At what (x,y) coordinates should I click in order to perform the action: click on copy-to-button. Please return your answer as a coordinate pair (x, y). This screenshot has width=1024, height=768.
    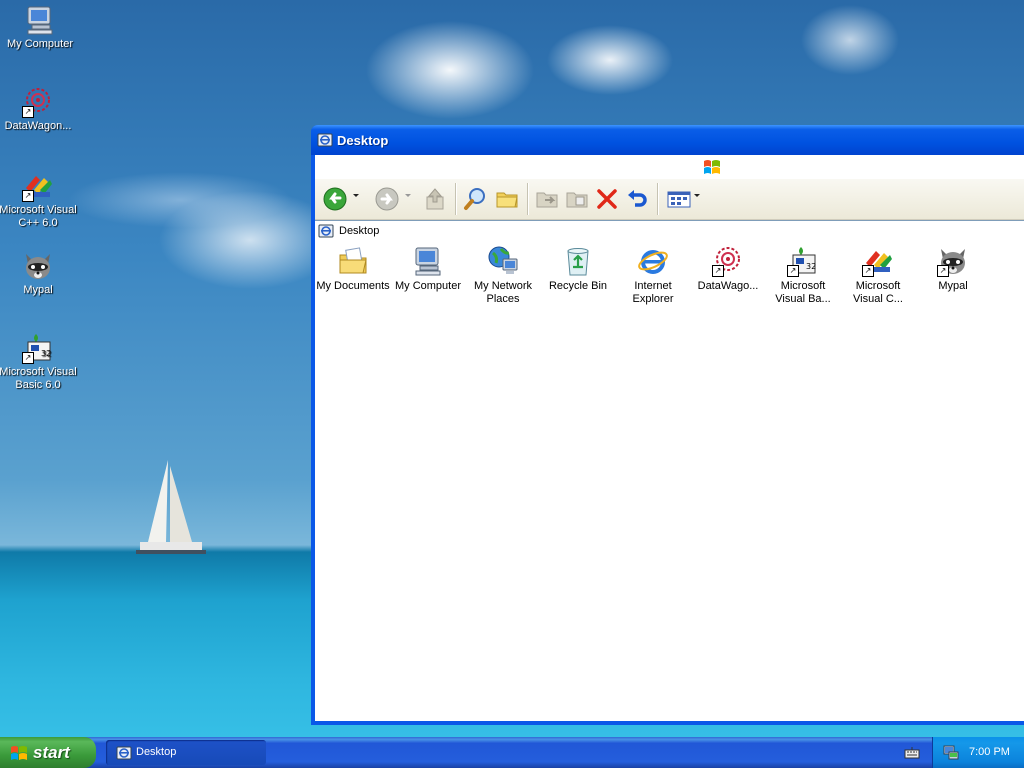
    Looking at the image, I should click on (577, 199).